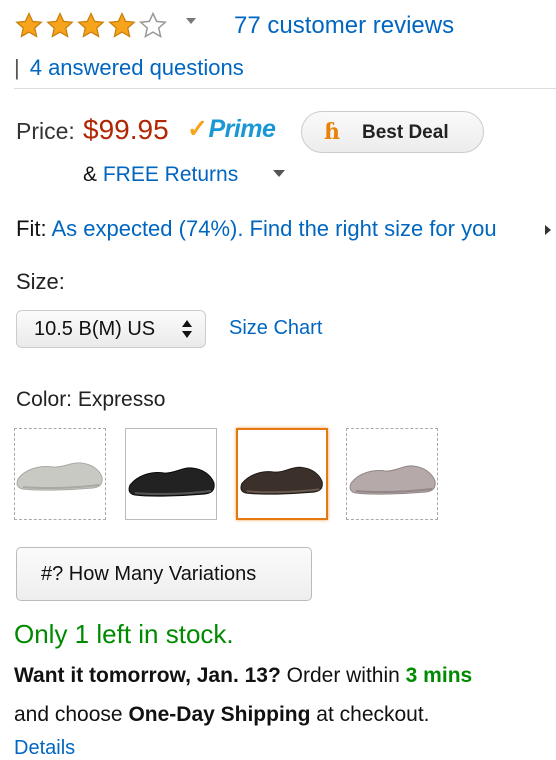 This screenshot has width=556, height=760. I want to click on returns-prefix: &, so click(93, 174).